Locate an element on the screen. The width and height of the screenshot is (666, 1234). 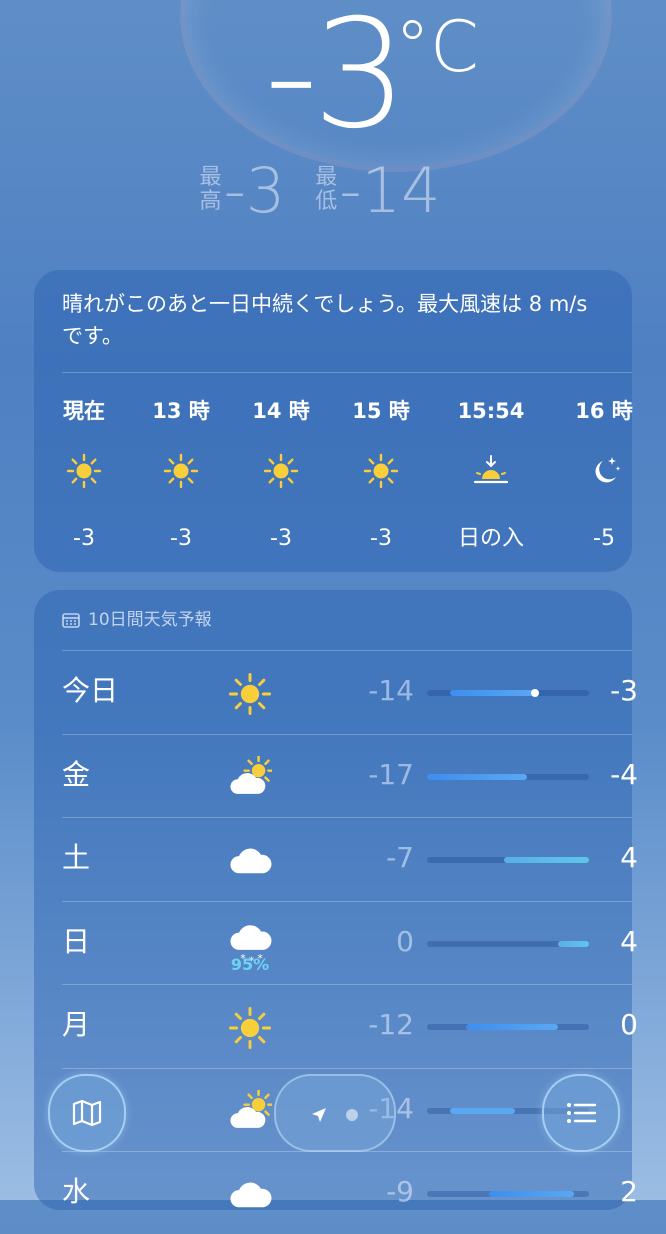
high-low: 最高-3 最低-14 is located at coordinates (333, 191).